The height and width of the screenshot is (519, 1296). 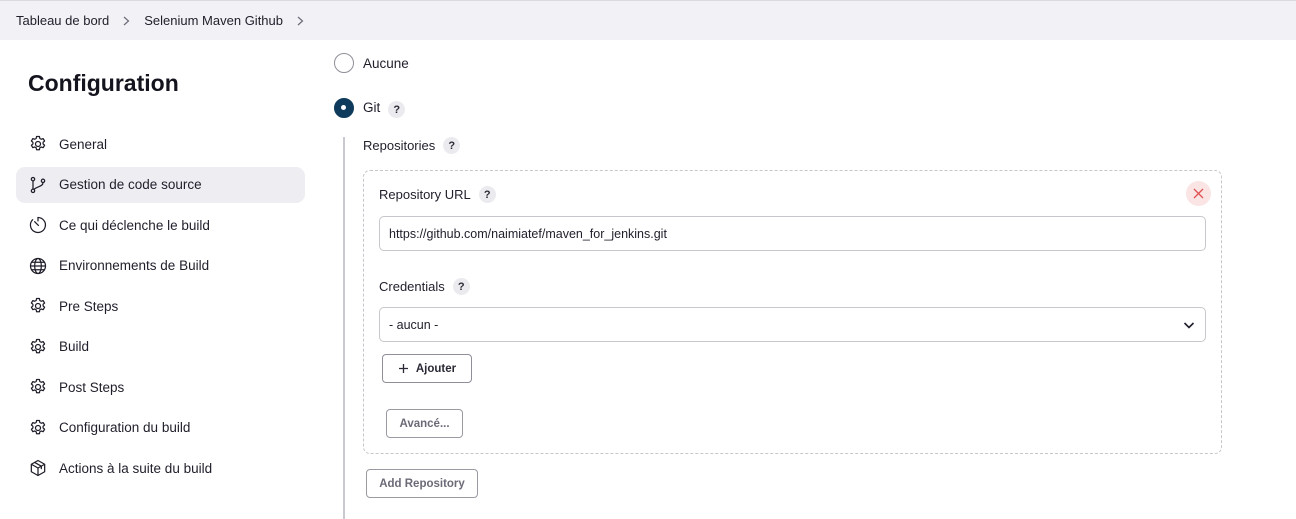 I want to click on add-credentials-label: Ajouter, so click(x=436, y=368).